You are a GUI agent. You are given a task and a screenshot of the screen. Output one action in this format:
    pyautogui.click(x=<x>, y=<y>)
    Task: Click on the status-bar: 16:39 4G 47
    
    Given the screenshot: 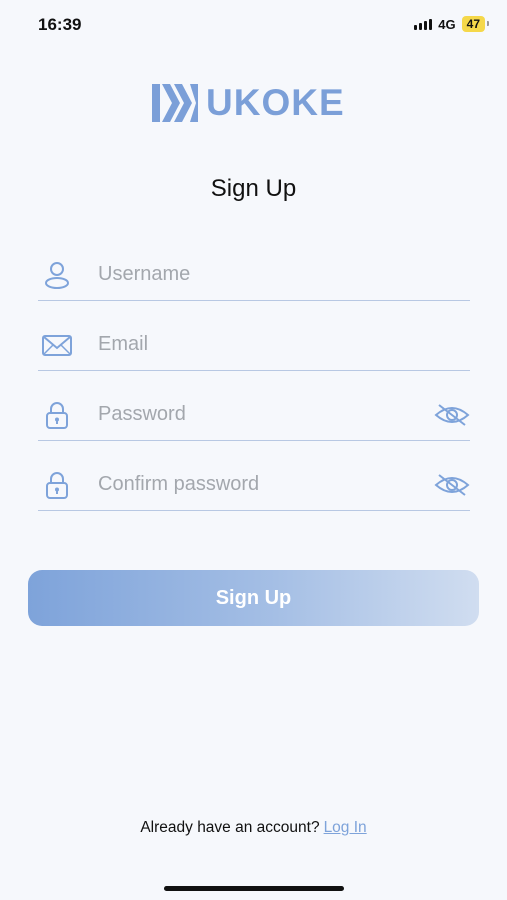 What is the action you would take?
    pyautogui.click(x=253, y=25)
    